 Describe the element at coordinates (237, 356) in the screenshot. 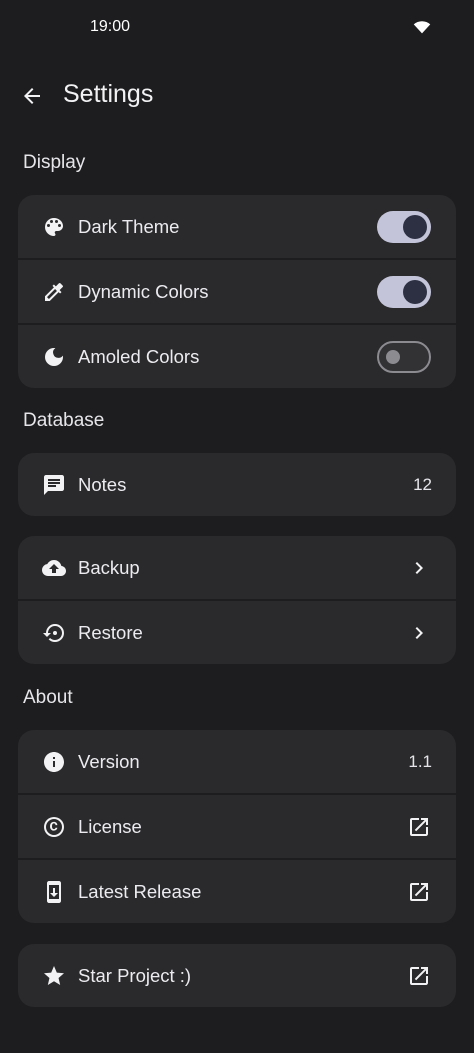

I see `setting-amoled-colors: Amoled Colors` at that location.